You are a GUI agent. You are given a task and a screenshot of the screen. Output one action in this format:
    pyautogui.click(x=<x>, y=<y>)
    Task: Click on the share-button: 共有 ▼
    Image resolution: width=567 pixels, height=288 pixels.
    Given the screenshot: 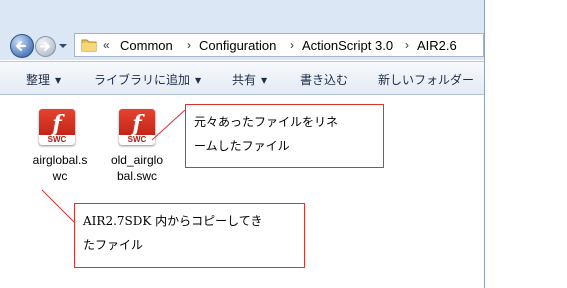 What is the action you would take?
    pyautogui.click(x=249, y=79)
    